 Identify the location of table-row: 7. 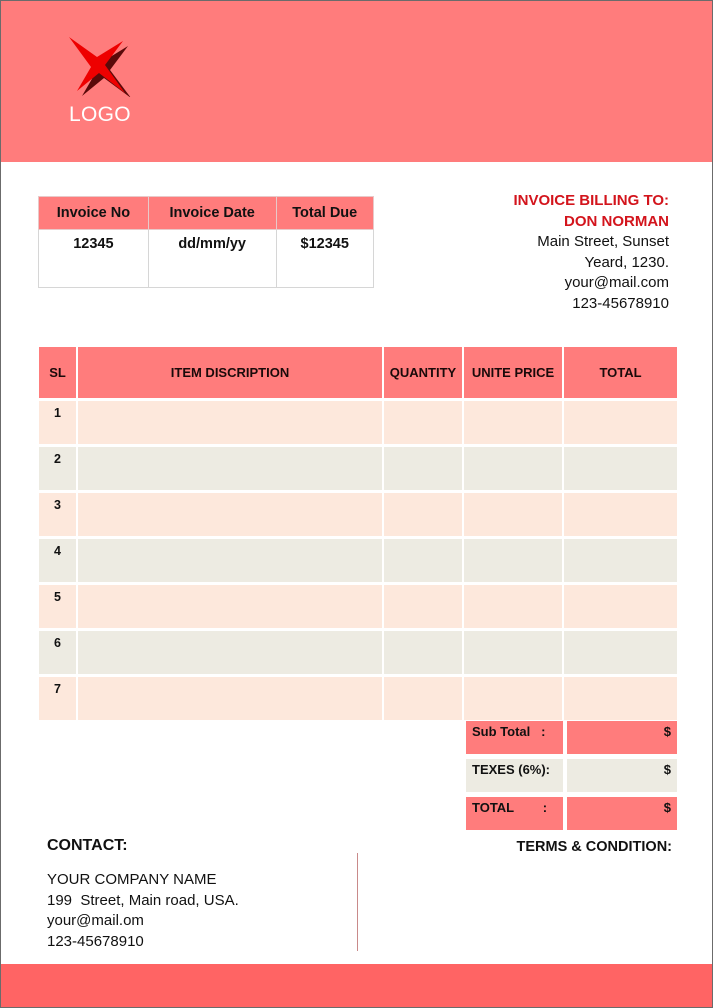
(358, 697).